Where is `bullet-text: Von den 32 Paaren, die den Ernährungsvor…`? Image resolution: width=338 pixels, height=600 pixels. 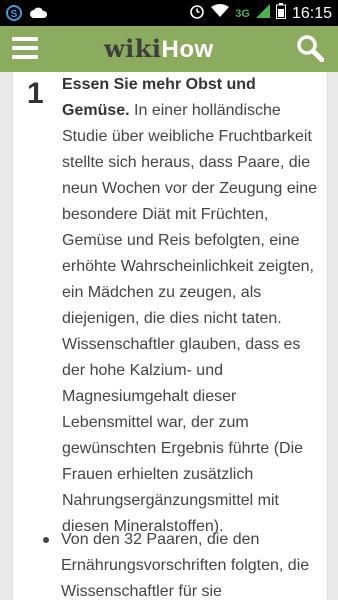 bullet-text: Von den 32 Paaren, die den Ernährungsvor… is located at coordinates (185, 565).